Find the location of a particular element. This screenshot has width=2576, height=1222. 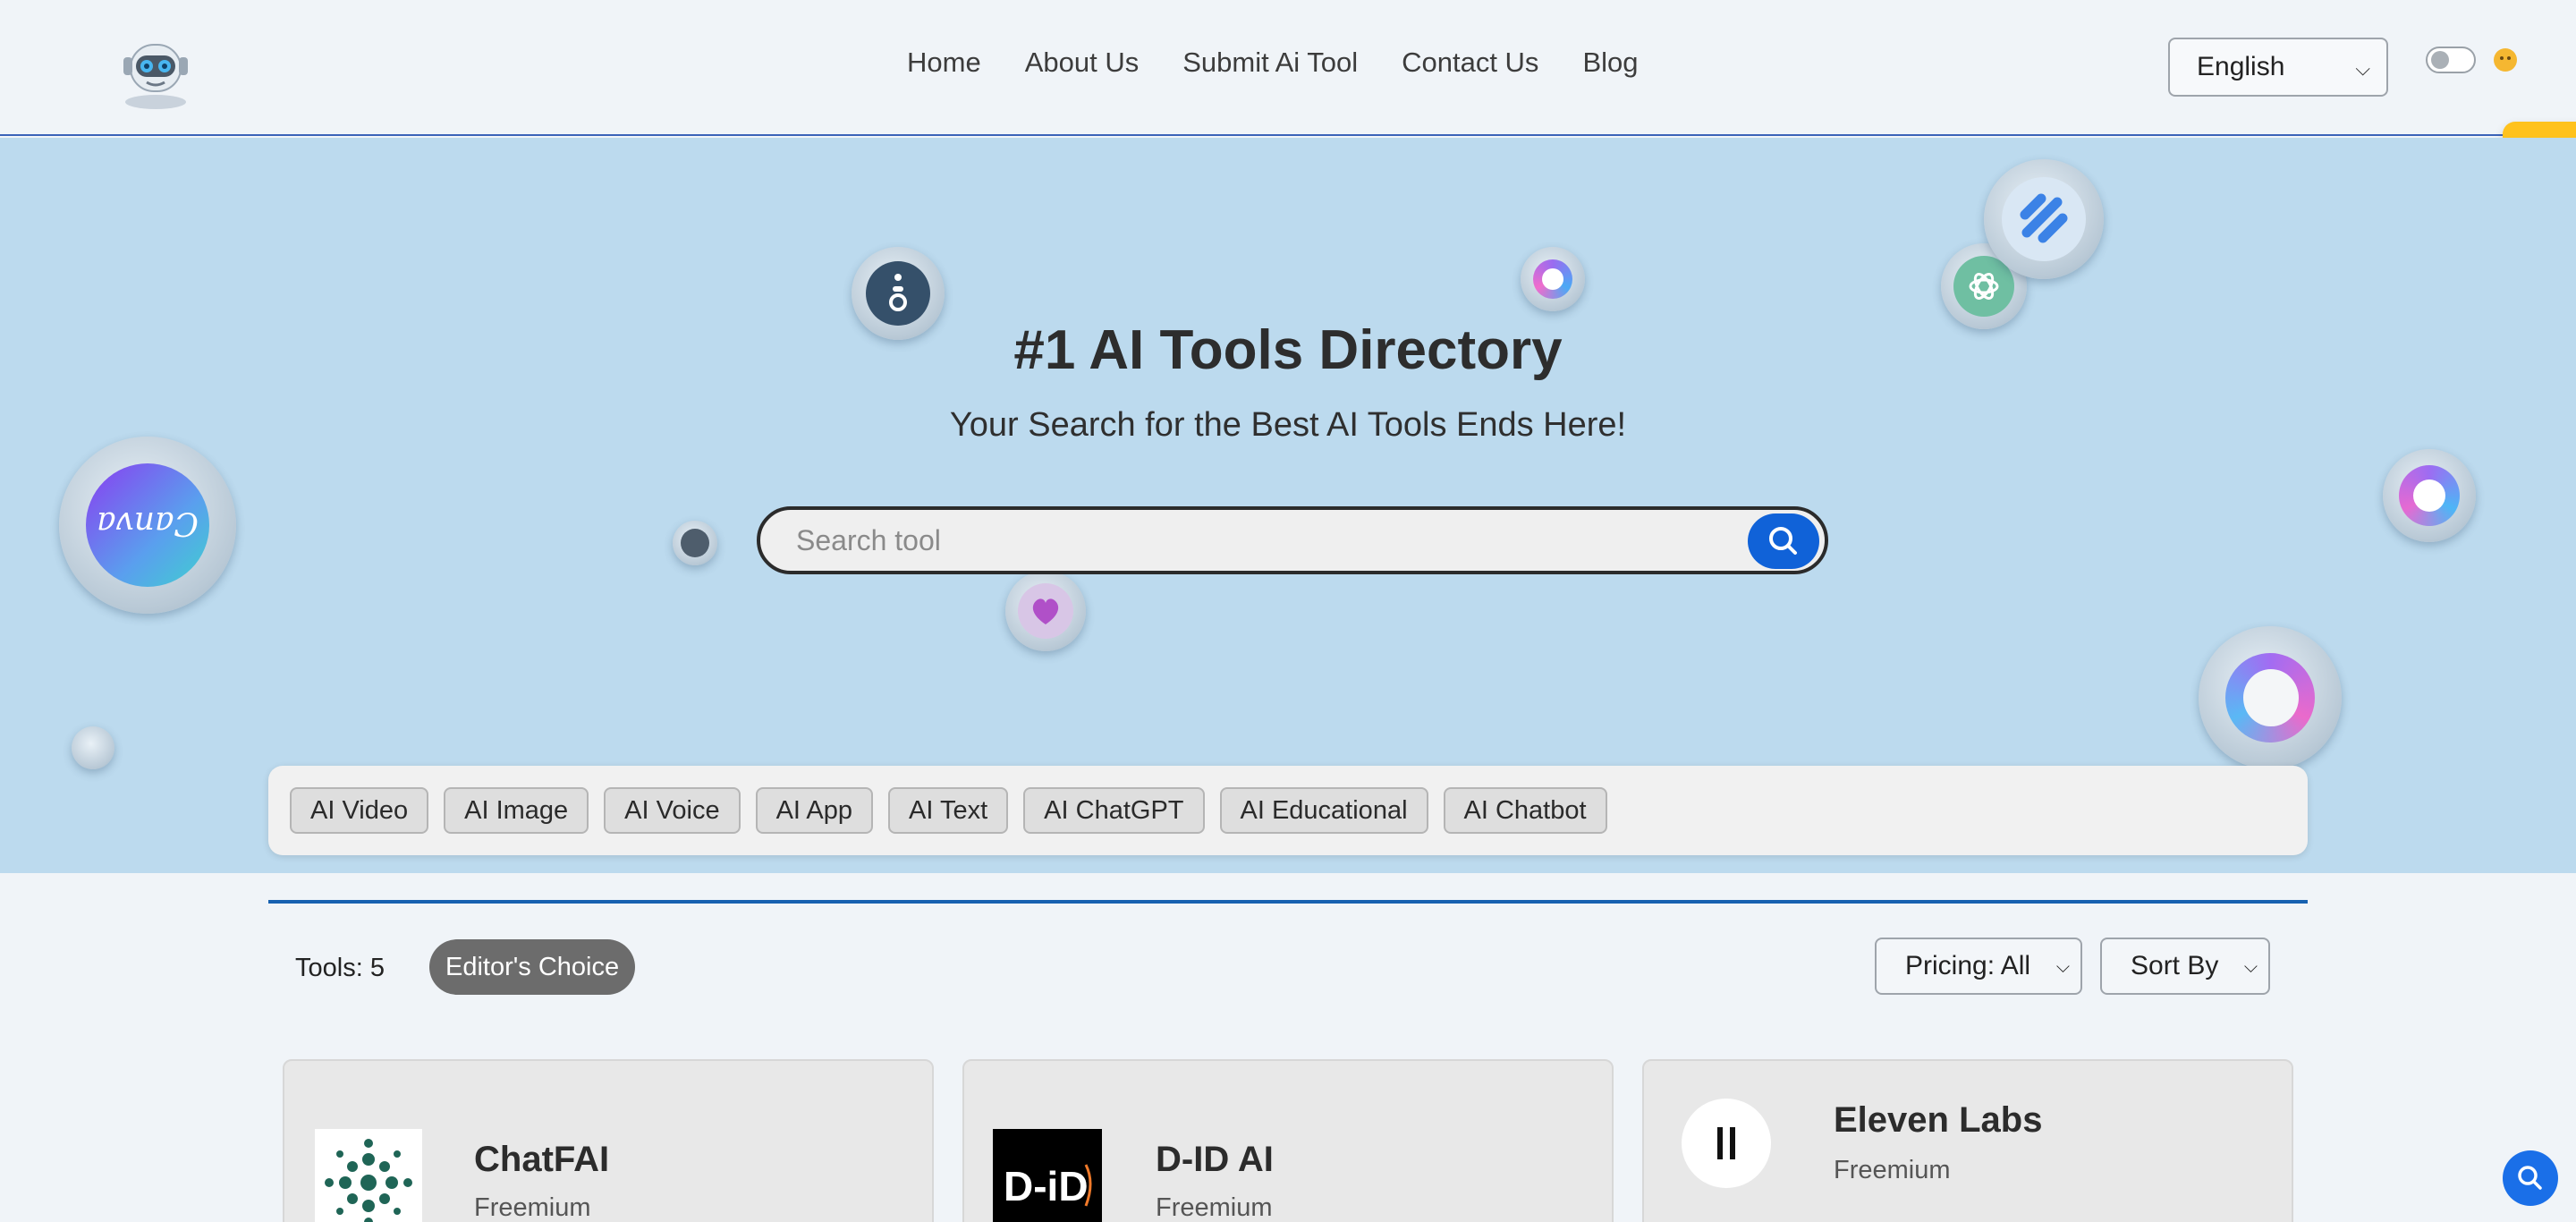

heart-logo-bubble is located at coordinates (1045, 611).